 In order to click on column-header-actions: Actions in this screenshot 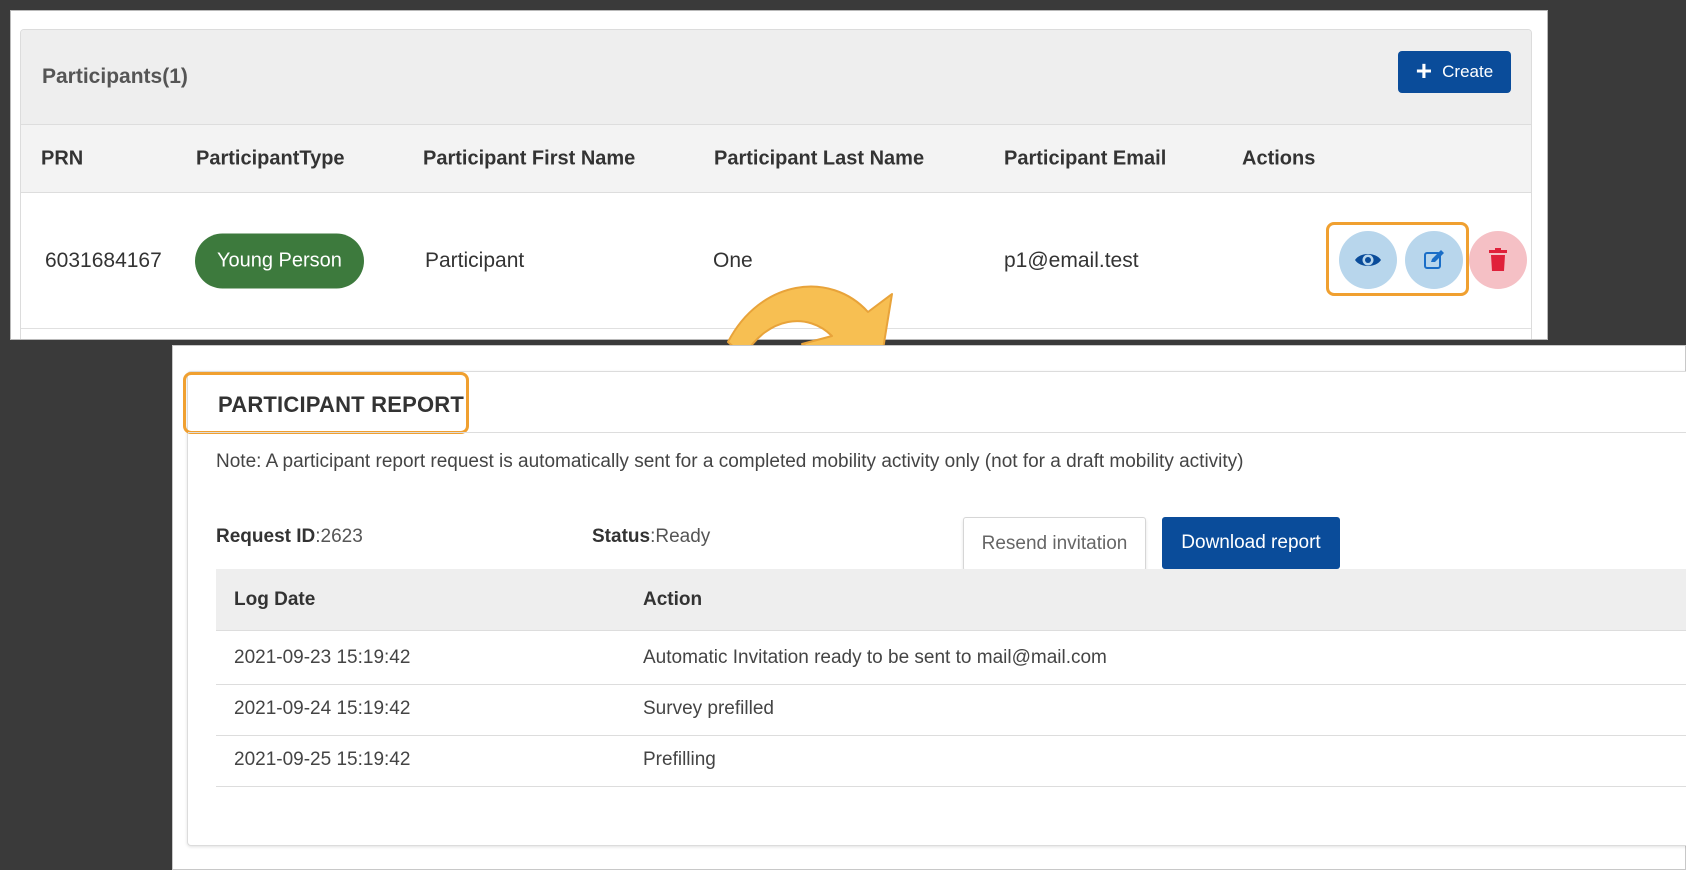, I will do `click(1279, 158)`.